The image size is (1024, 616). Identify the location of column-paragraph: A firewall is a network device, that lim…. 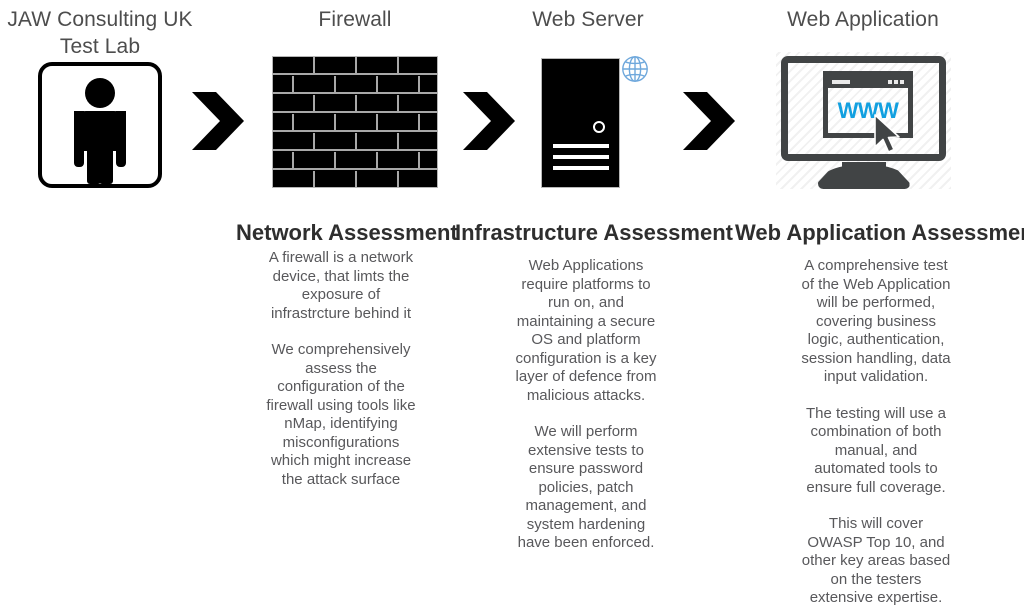
(341, 285).